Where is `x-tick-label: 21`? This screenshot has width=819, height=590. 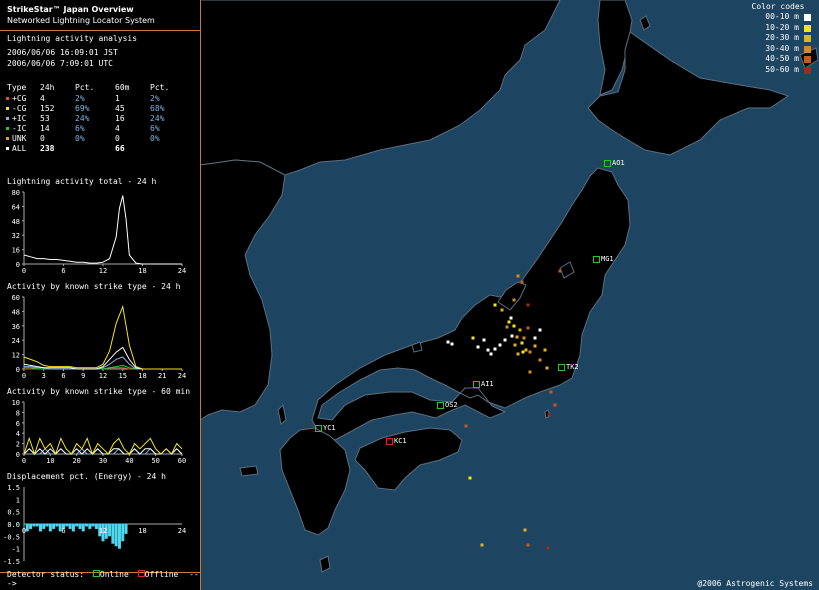 x-tick-label: 21 is located at coordinates (162, 376).